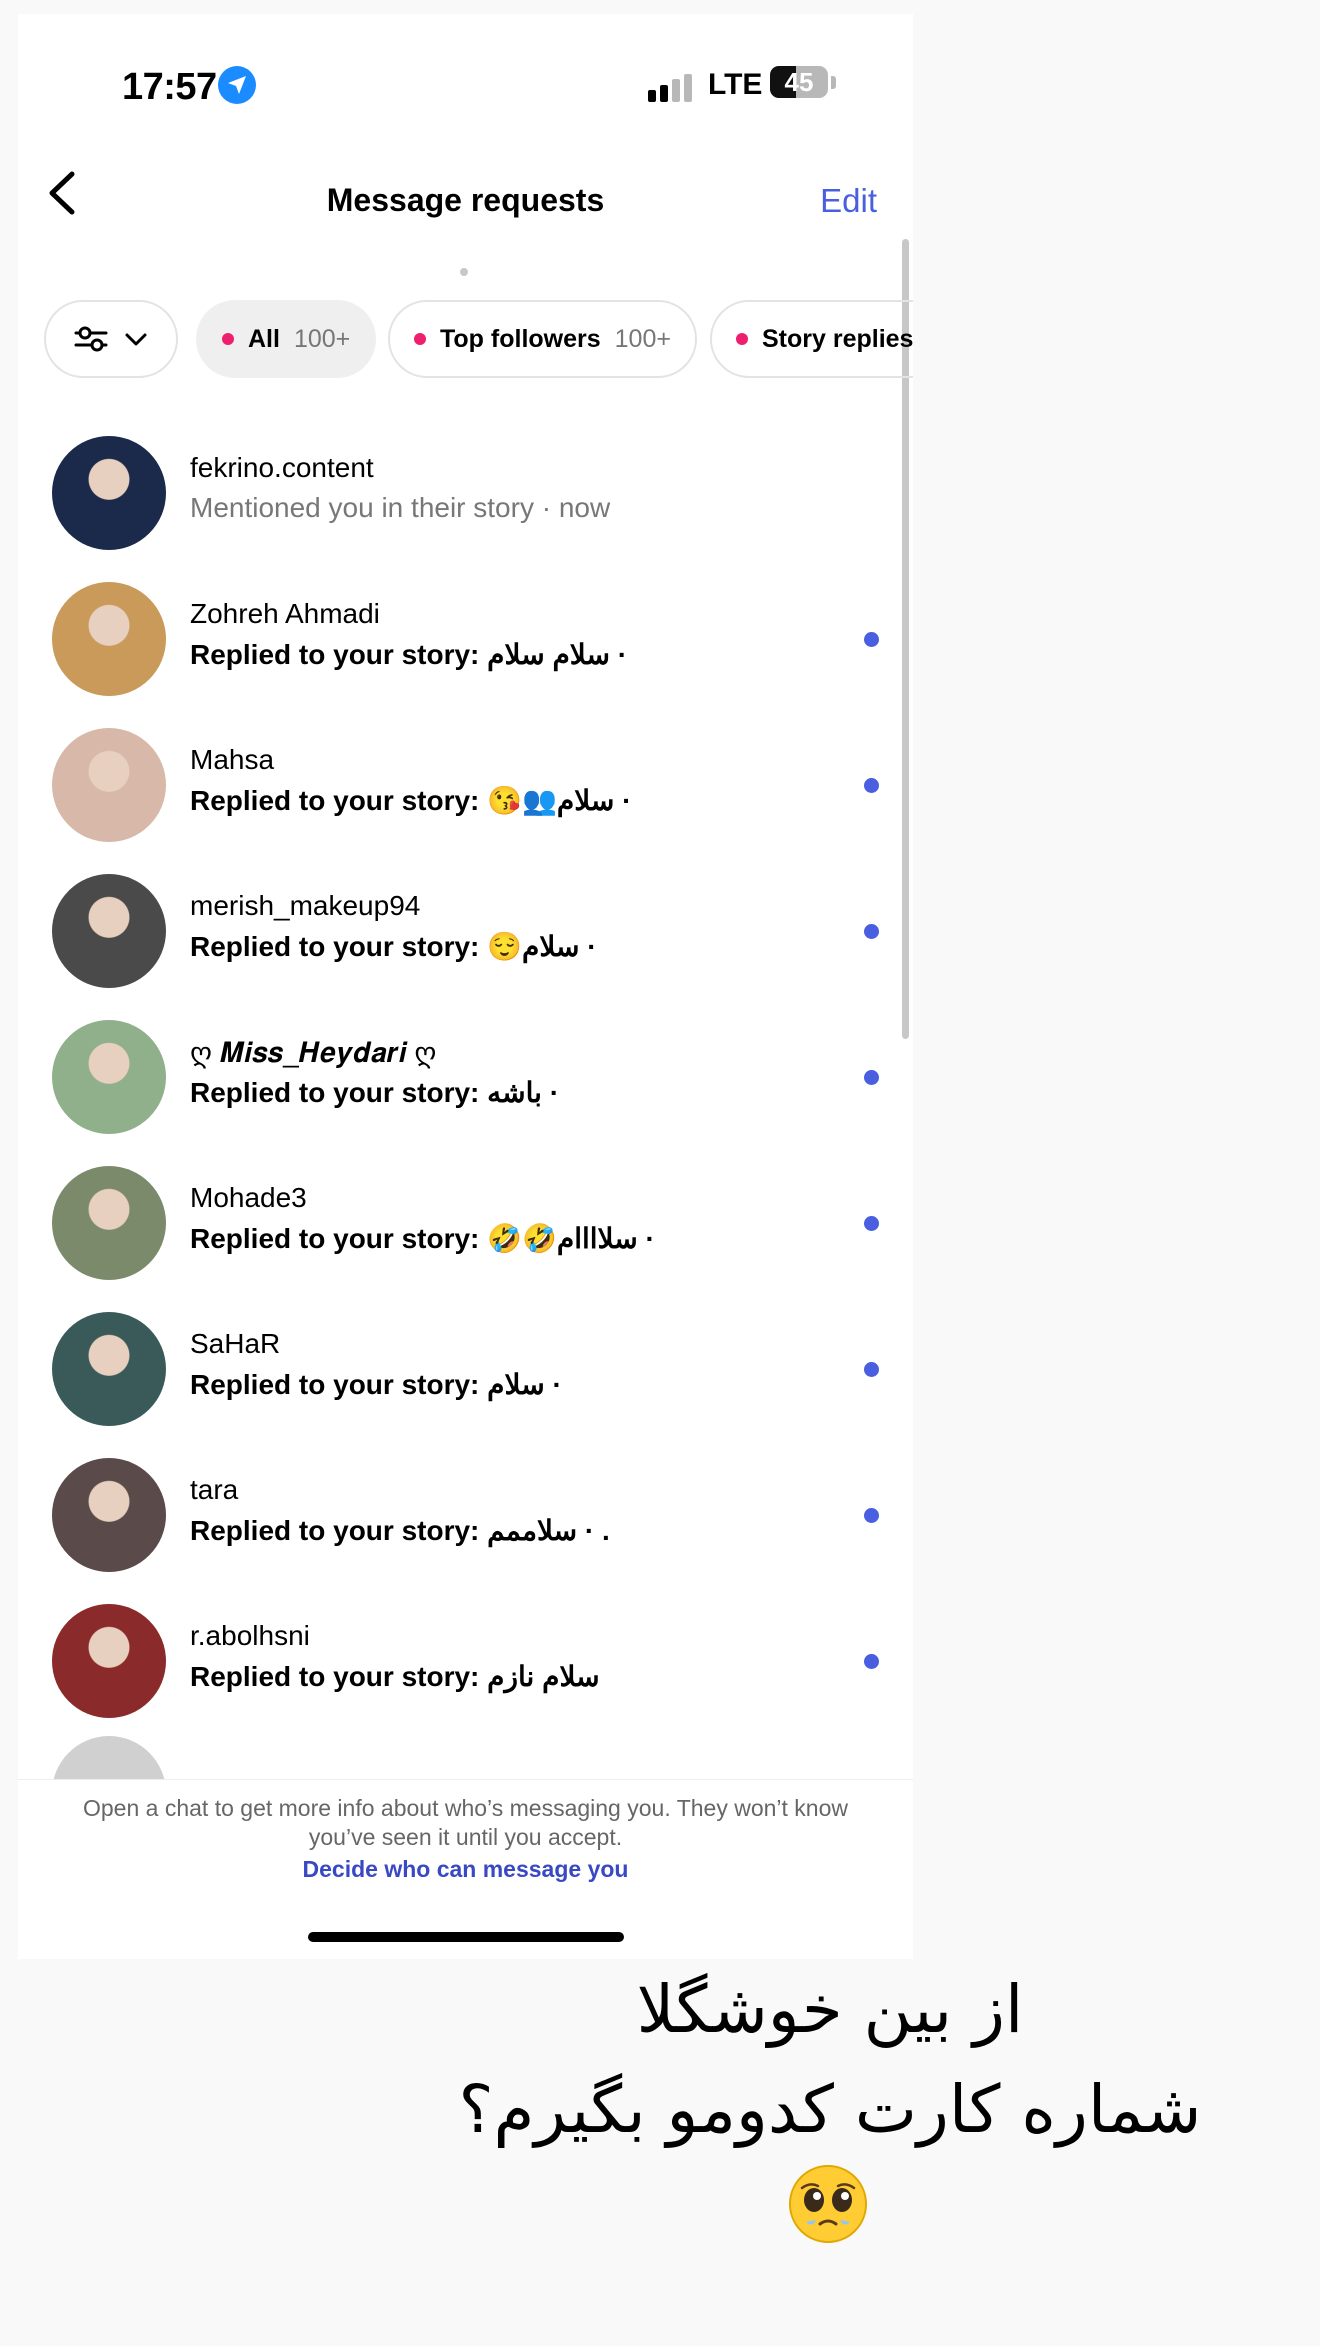  I want to click on request-username: fekrino.content, so click(282, 467).